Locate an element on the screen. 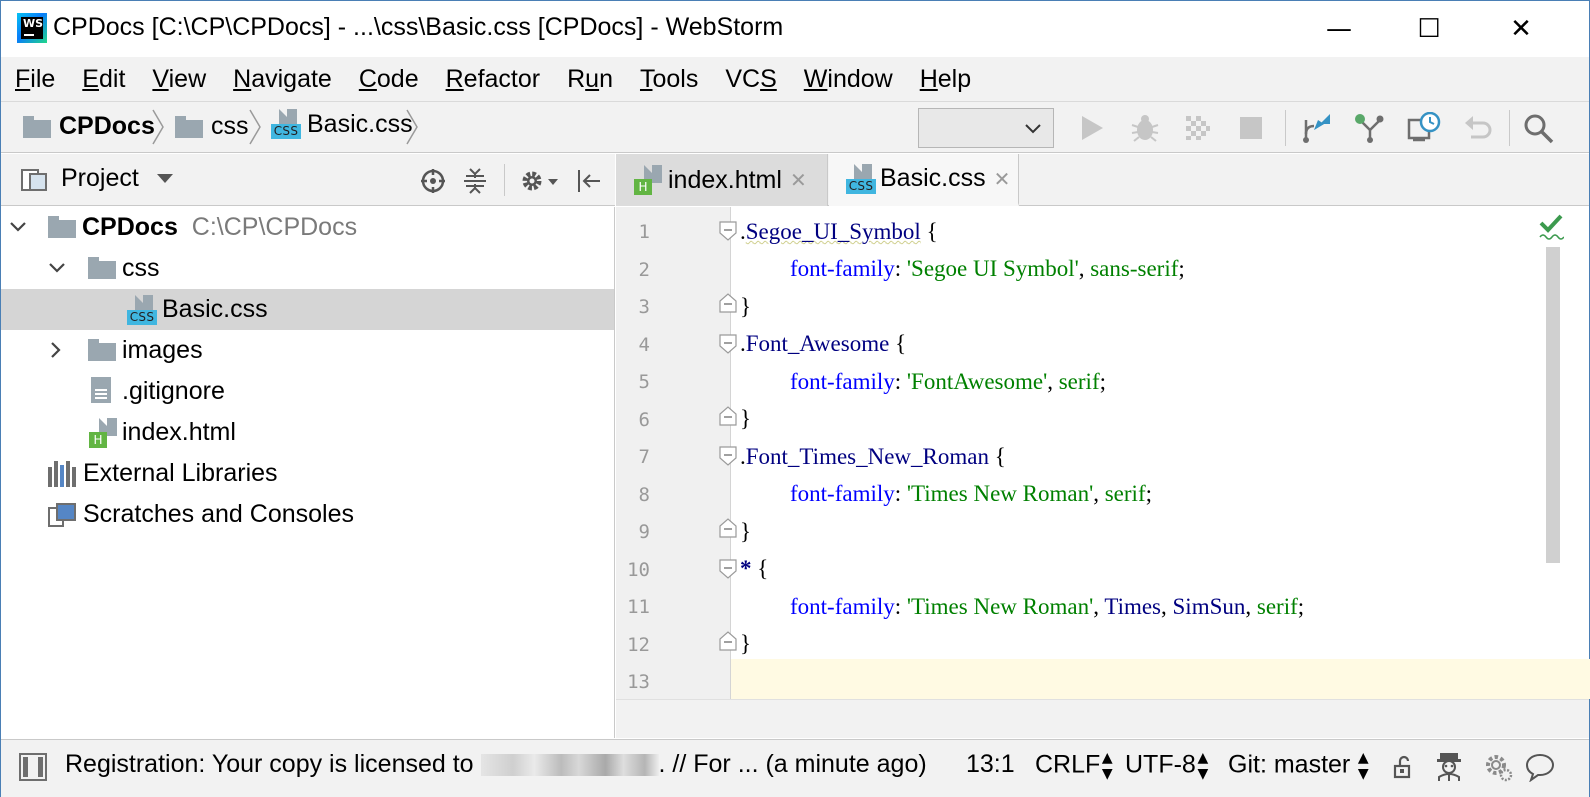  menu-tools: Tools is located at coordinates (669, 79).